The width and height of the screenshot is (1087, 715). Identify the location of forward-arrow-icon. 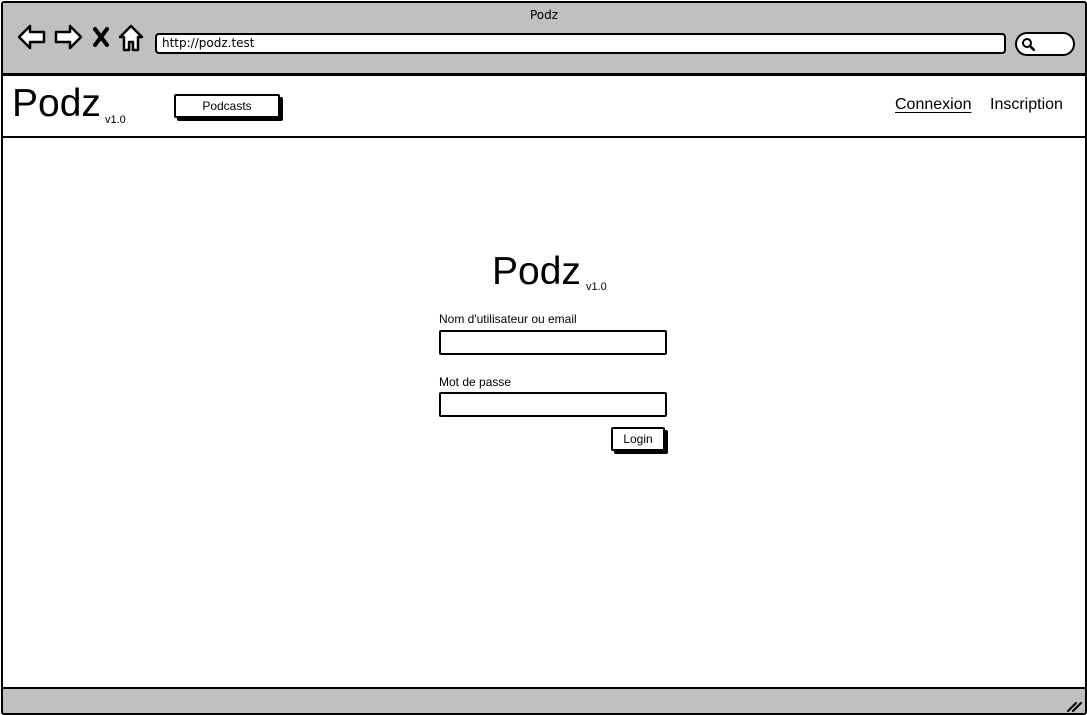
(68, 37).